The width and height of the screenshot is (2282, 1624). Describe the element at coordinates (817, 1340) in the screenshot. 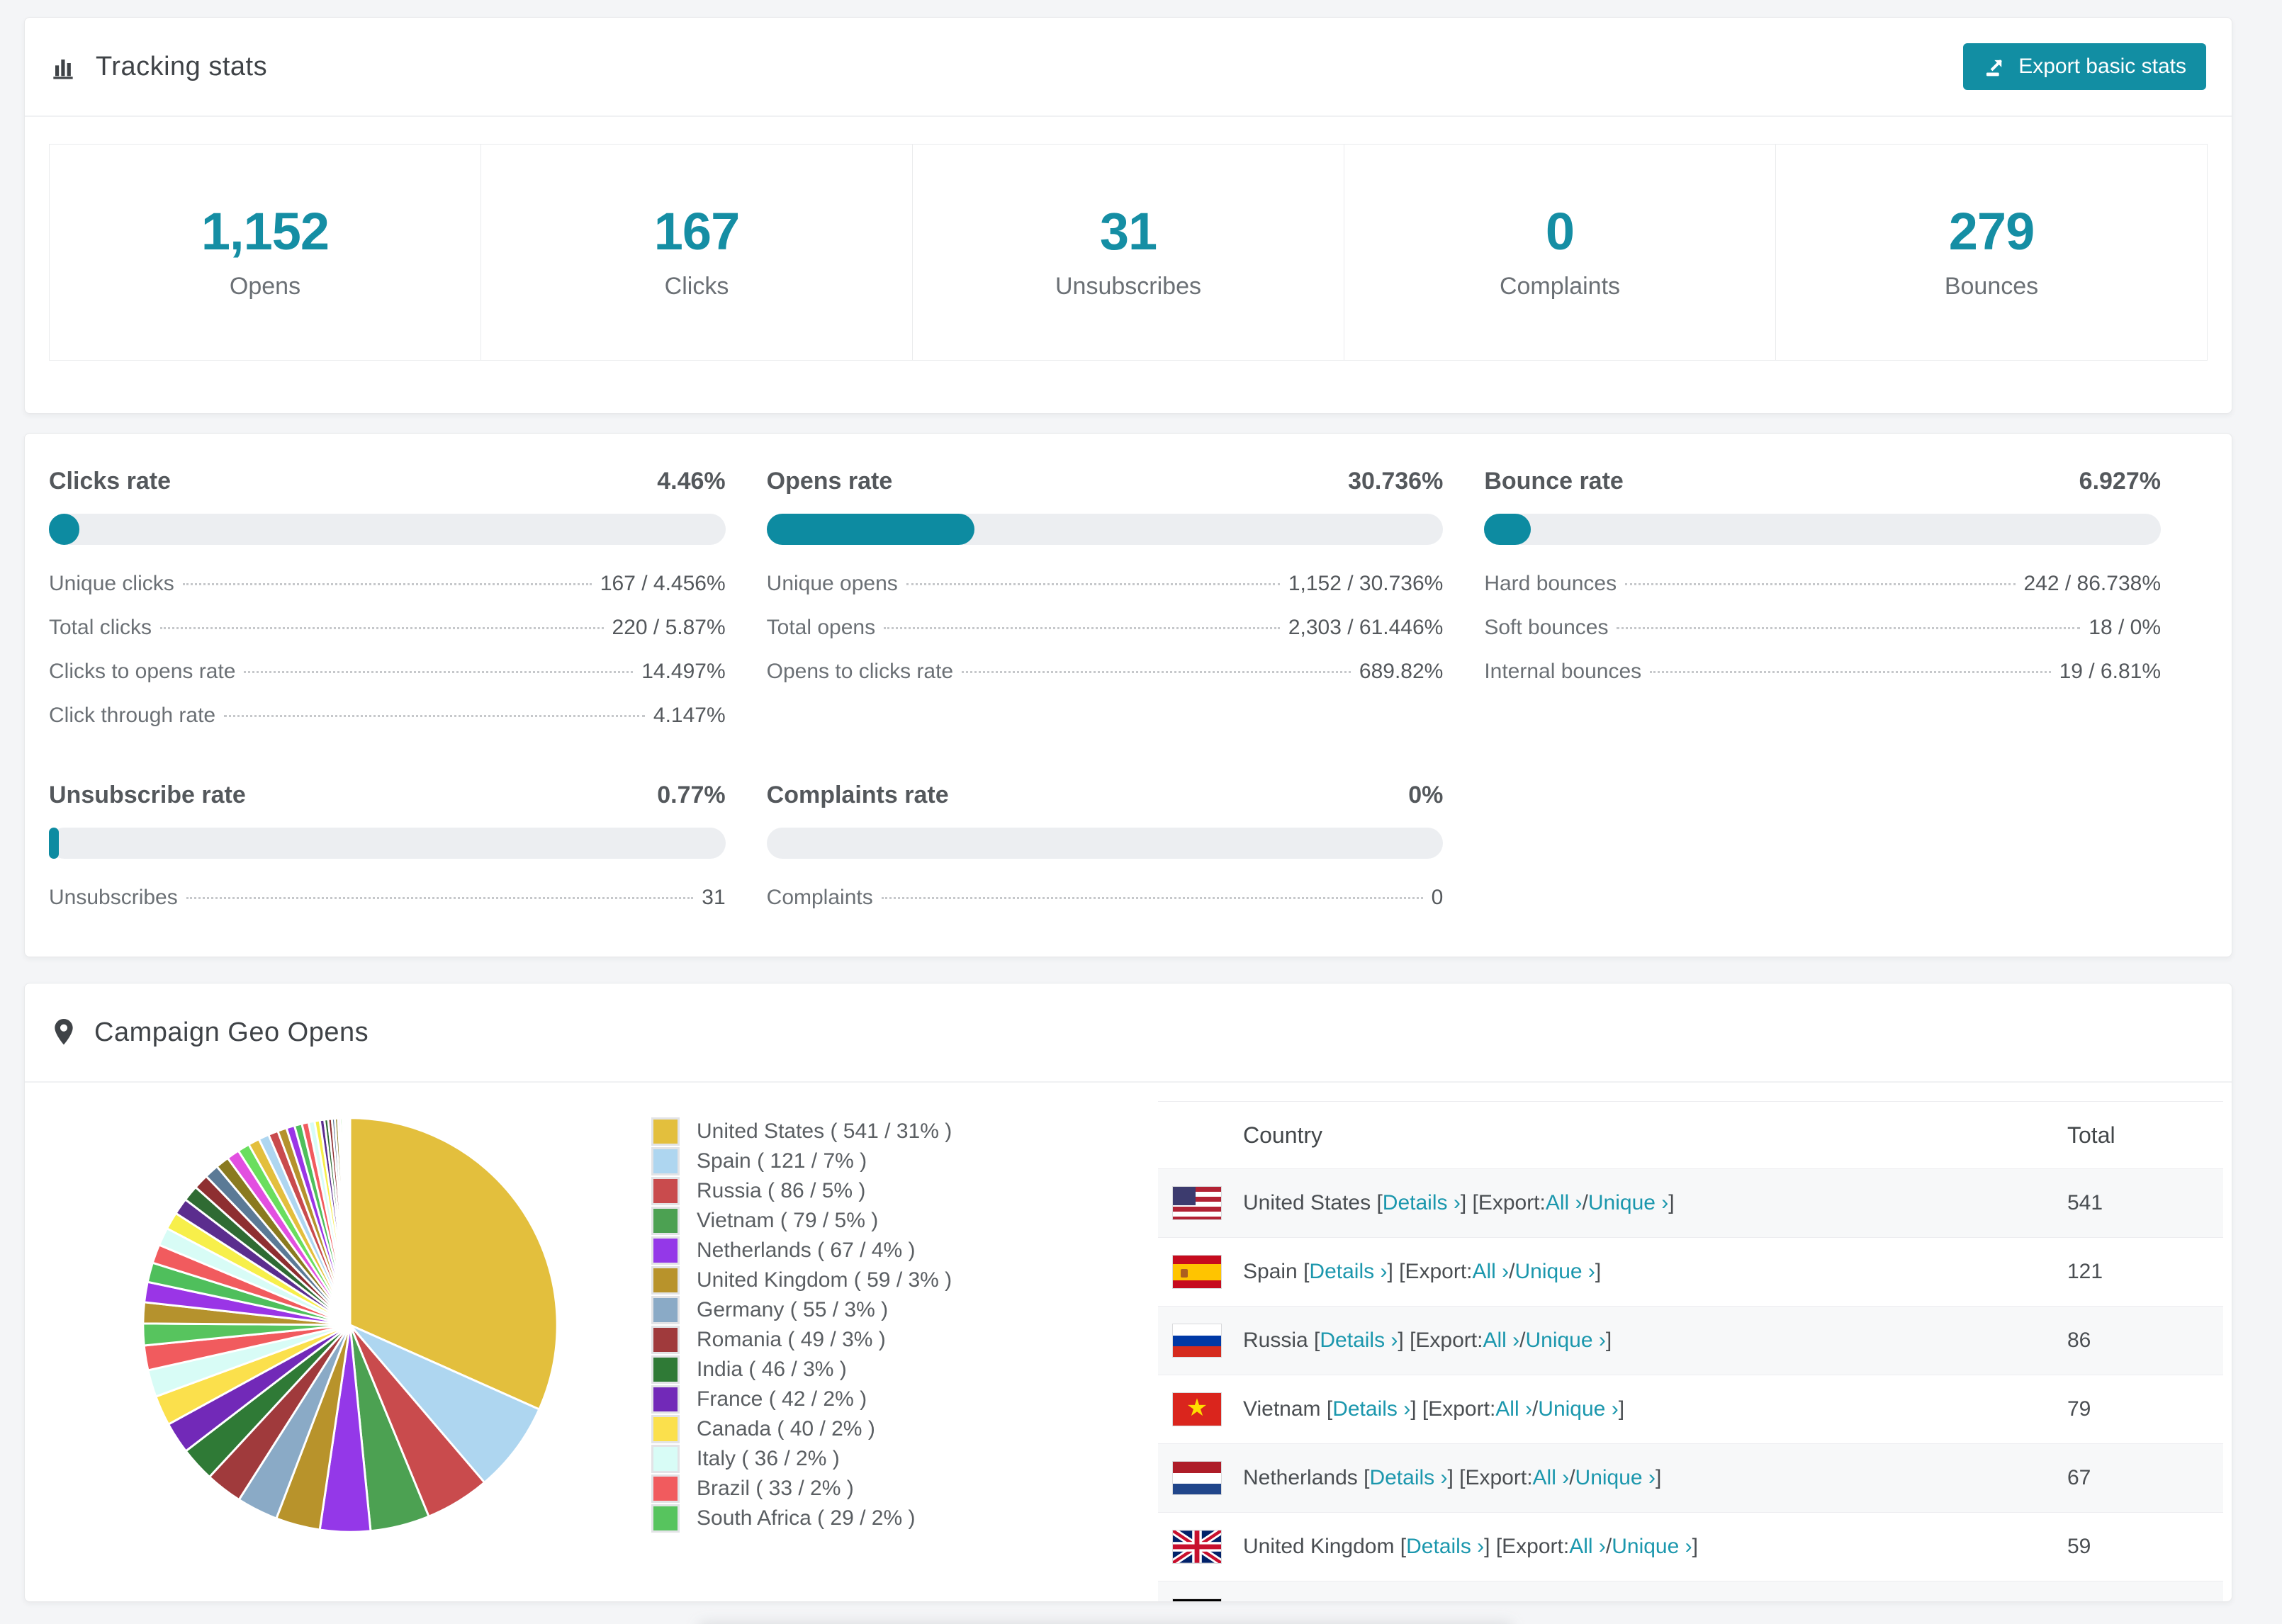

I see `legend-item-romania: Romania ( 49 / 3% )` at that location.